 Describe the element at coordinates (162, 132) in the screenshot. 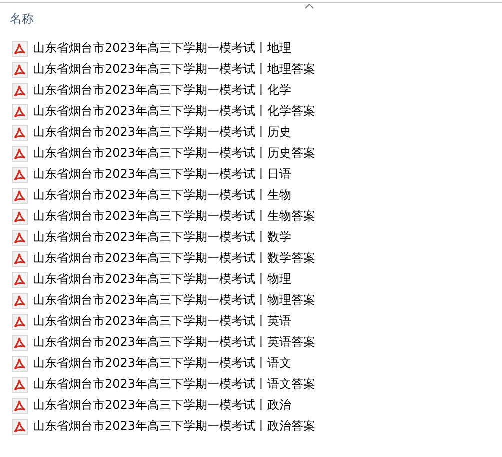

I see `file-name: 山东省烟台市2023年高三下学期一模考试丨历史` at that location.